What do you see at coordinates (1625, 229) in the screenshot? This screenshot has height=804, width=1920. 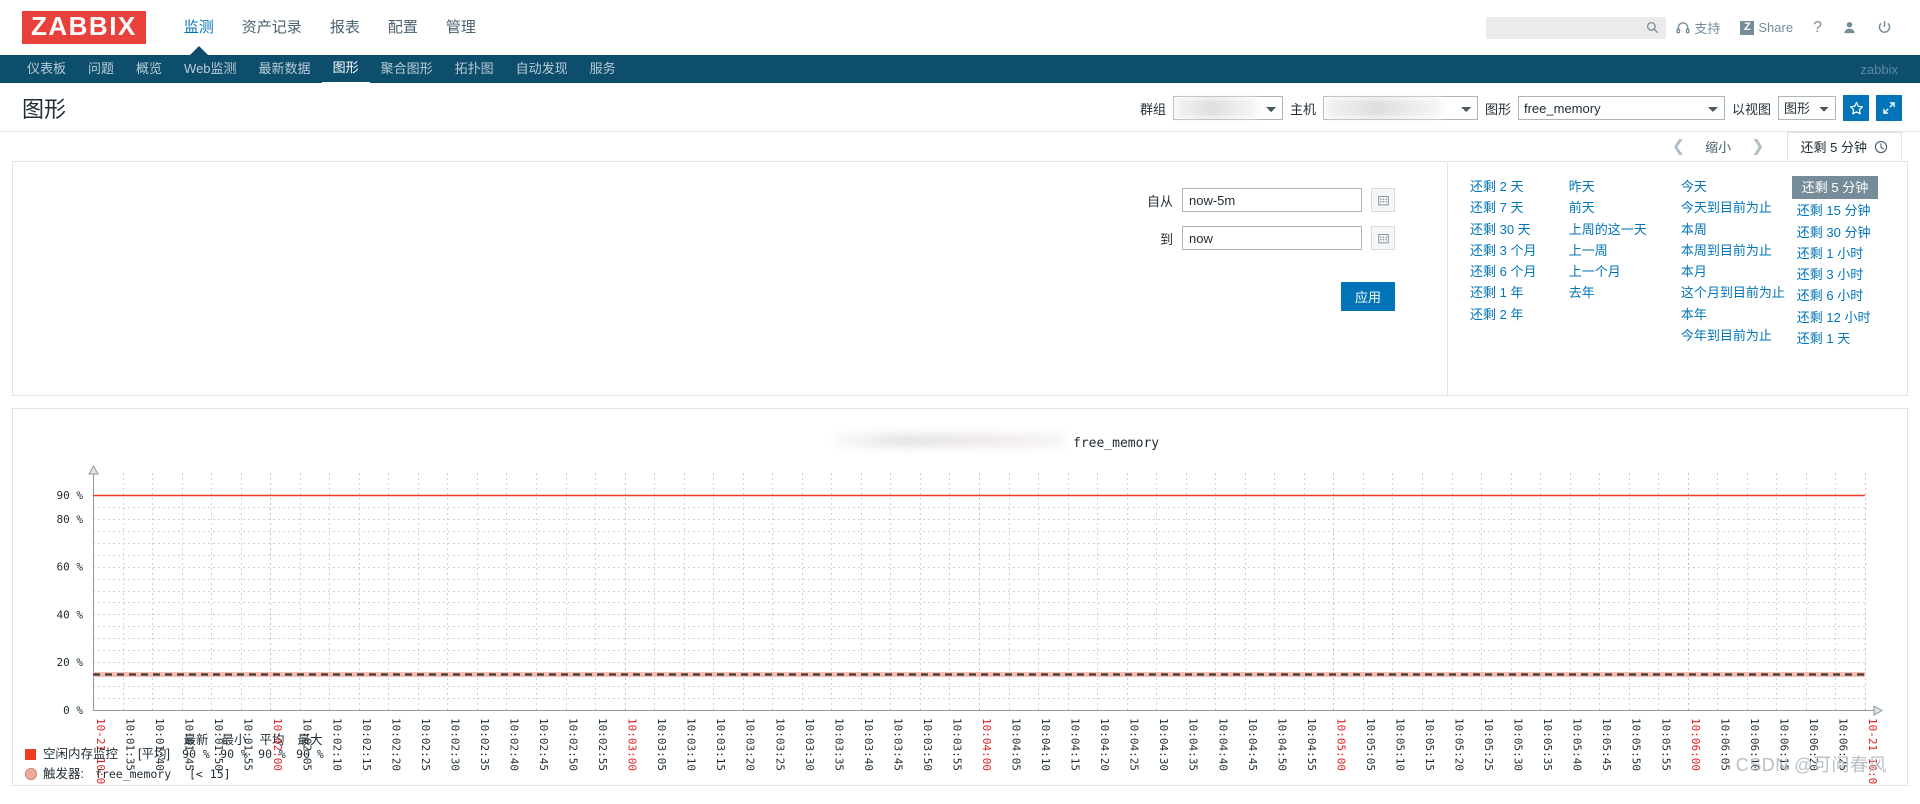 I see `quick-range-link: 上周的这一天` at bounding box center [1625, 229].